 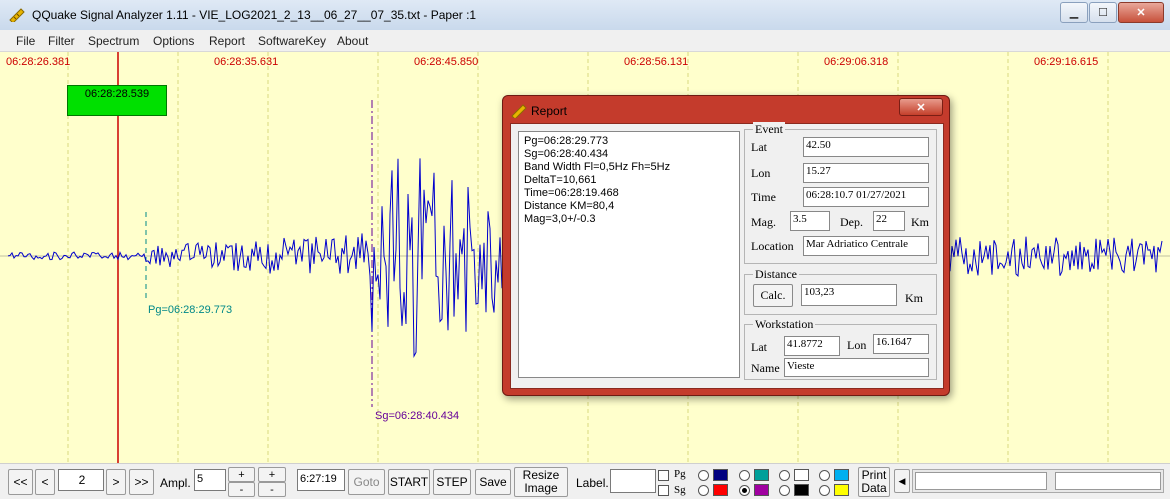 What do you see at coordinates (663, 490) in the screenshot?
I see `sg-checkbox` at bounding box center [663, 490].